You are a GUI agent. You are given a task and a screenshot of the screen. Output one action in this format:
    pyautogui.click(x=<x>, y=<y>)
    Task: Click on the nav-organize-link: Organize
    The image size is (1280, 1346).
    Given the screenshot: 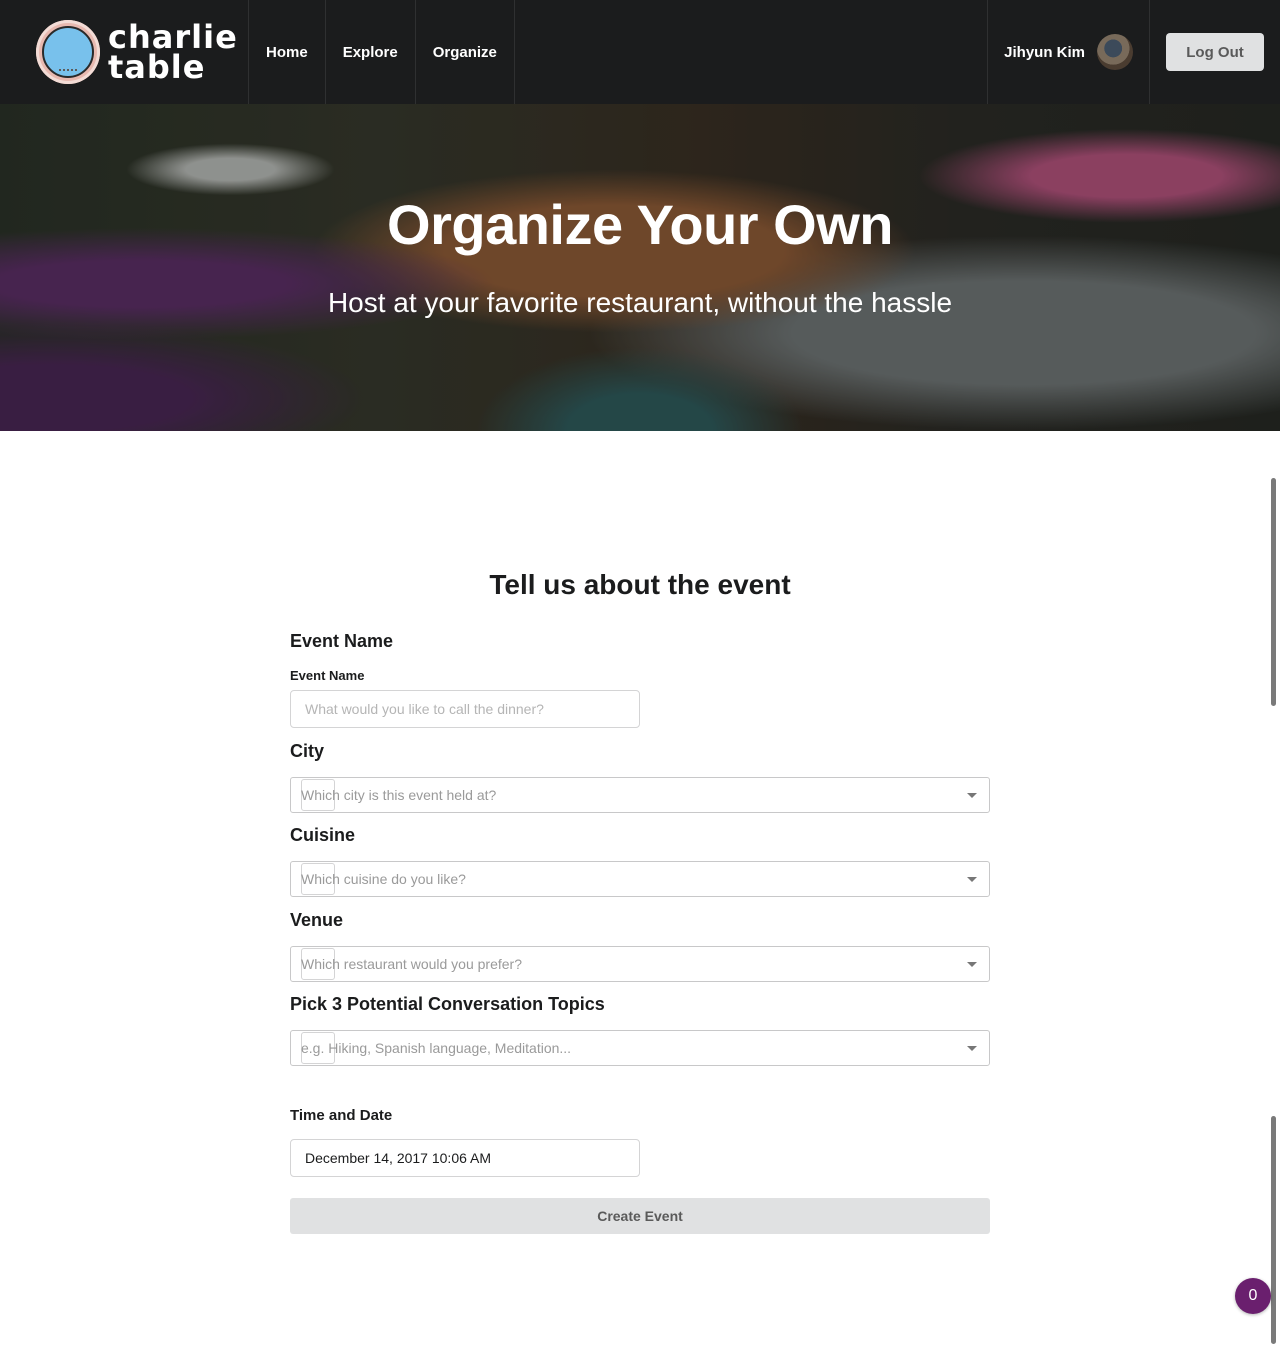 What is the action you would take?
    pyautogui.click(x=464, y=52)
    